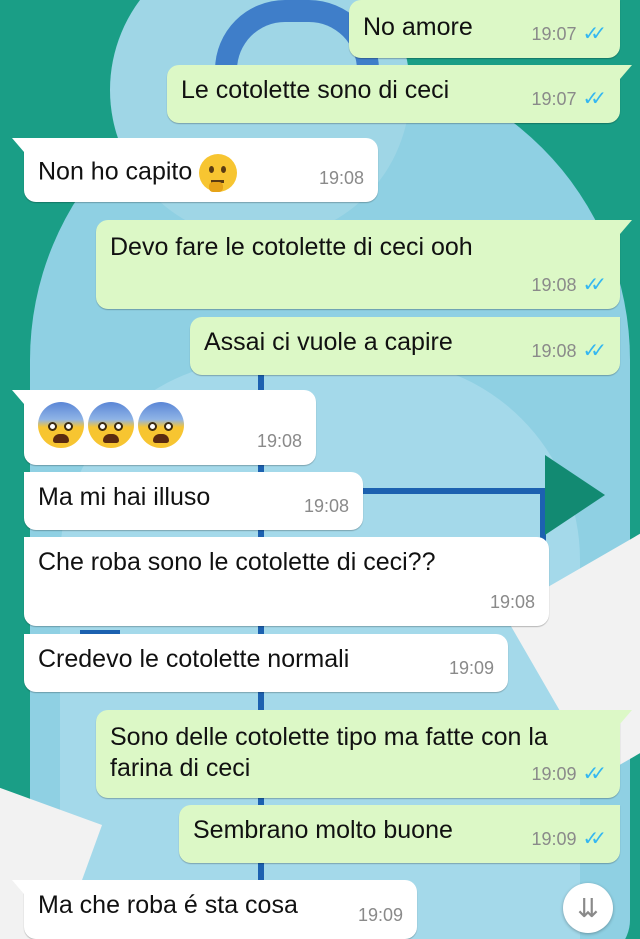 This screenshot has height=939, width=640. I want to click on message-text: No amore, so click(418, 27).